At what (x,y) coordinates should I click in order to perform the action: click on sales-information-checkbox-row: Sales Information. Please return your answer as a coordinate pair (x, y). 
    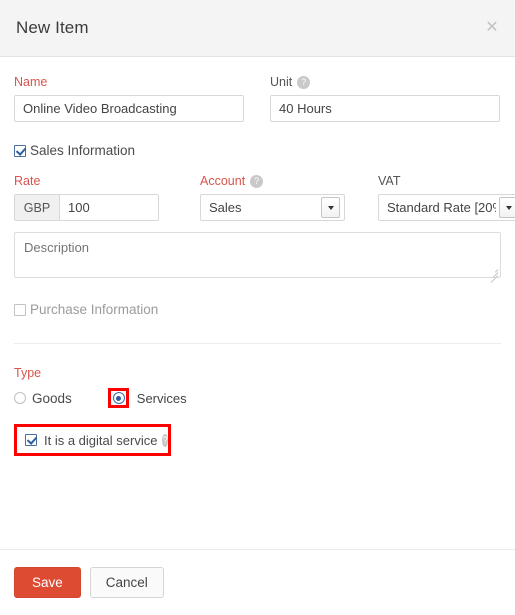
    Looking at the image, I should click on (257, 150).